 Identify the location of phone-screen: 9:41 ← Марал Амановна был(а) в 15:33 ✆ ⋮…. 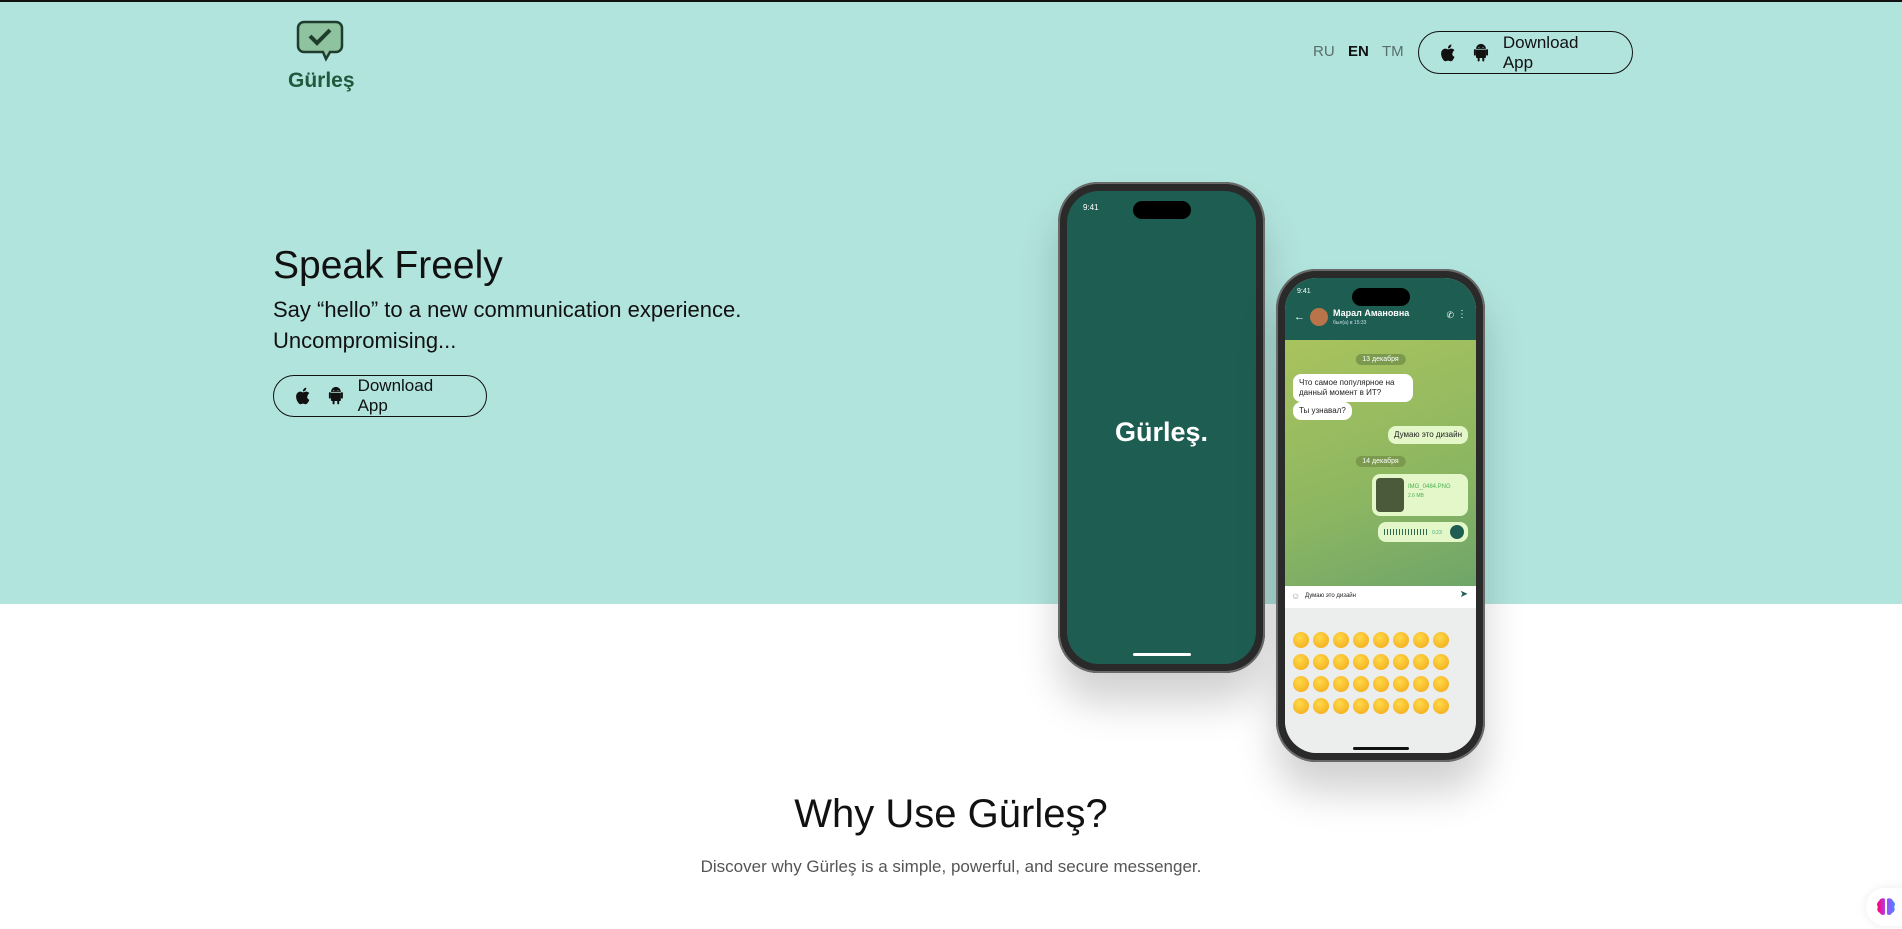
(1380, 515).